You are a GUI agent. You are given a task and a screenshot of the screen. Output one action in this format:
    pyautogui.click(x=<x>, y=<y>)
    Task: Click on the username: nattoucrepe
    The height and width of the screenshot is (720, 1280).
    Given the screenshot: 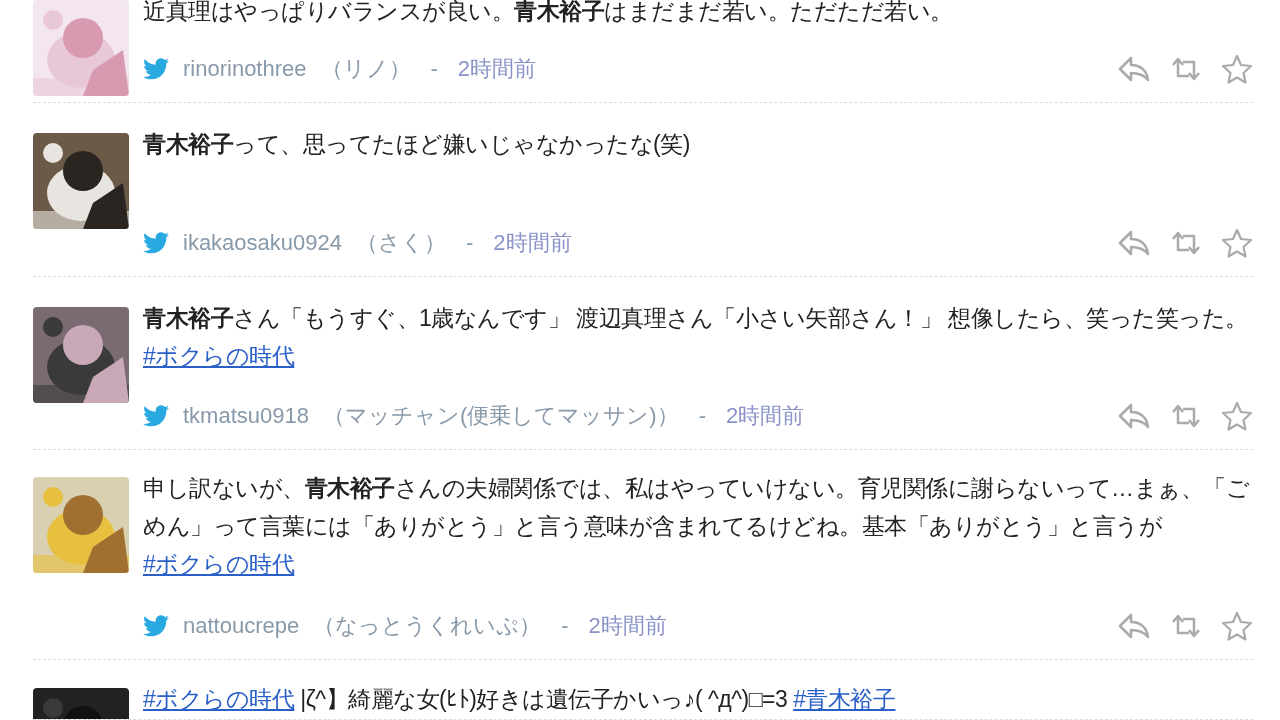 What is the action you would take?
    pyautogui.click(x=241, y=625)
    